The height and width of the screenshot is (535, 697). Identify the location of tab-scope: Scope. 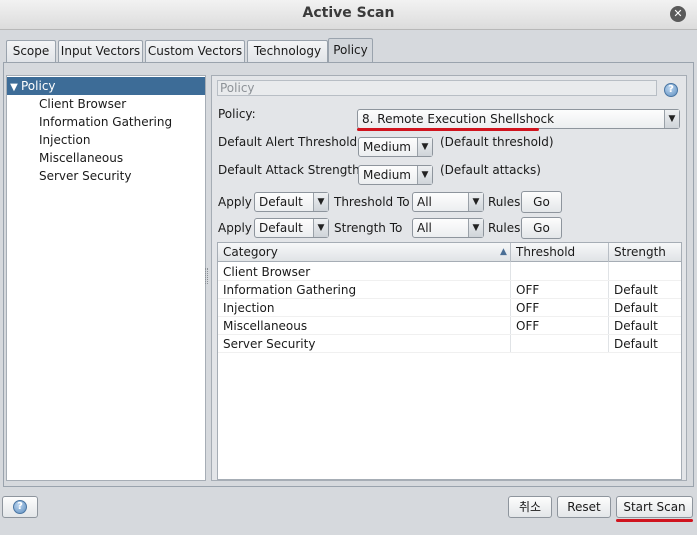
(31, 51).